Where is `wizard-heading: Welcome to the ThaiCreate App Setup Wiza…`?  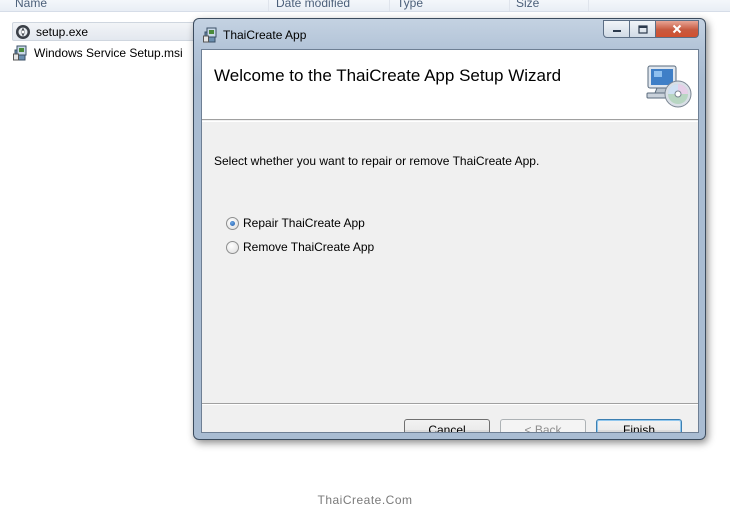
wizard-heading: Welcome to the ThaiCreate App Setup Wiza… is located at coordinates (388, 75).